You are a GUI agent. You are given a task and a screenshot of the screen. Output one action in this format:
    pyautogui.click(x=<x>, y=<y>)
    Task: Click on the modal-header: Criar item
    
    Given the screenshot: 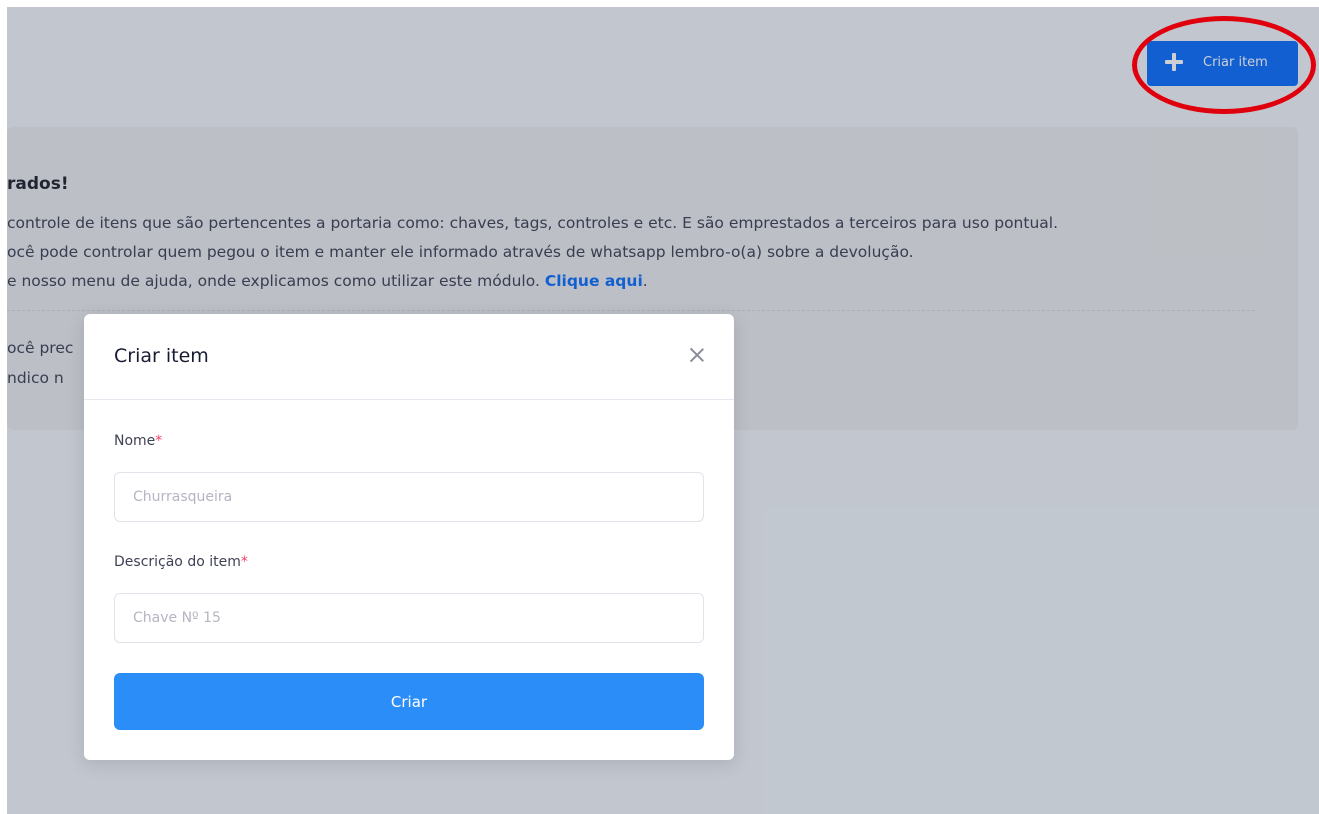 What is the action you would take?
    pyautogui.click(x=409, y=357)
    